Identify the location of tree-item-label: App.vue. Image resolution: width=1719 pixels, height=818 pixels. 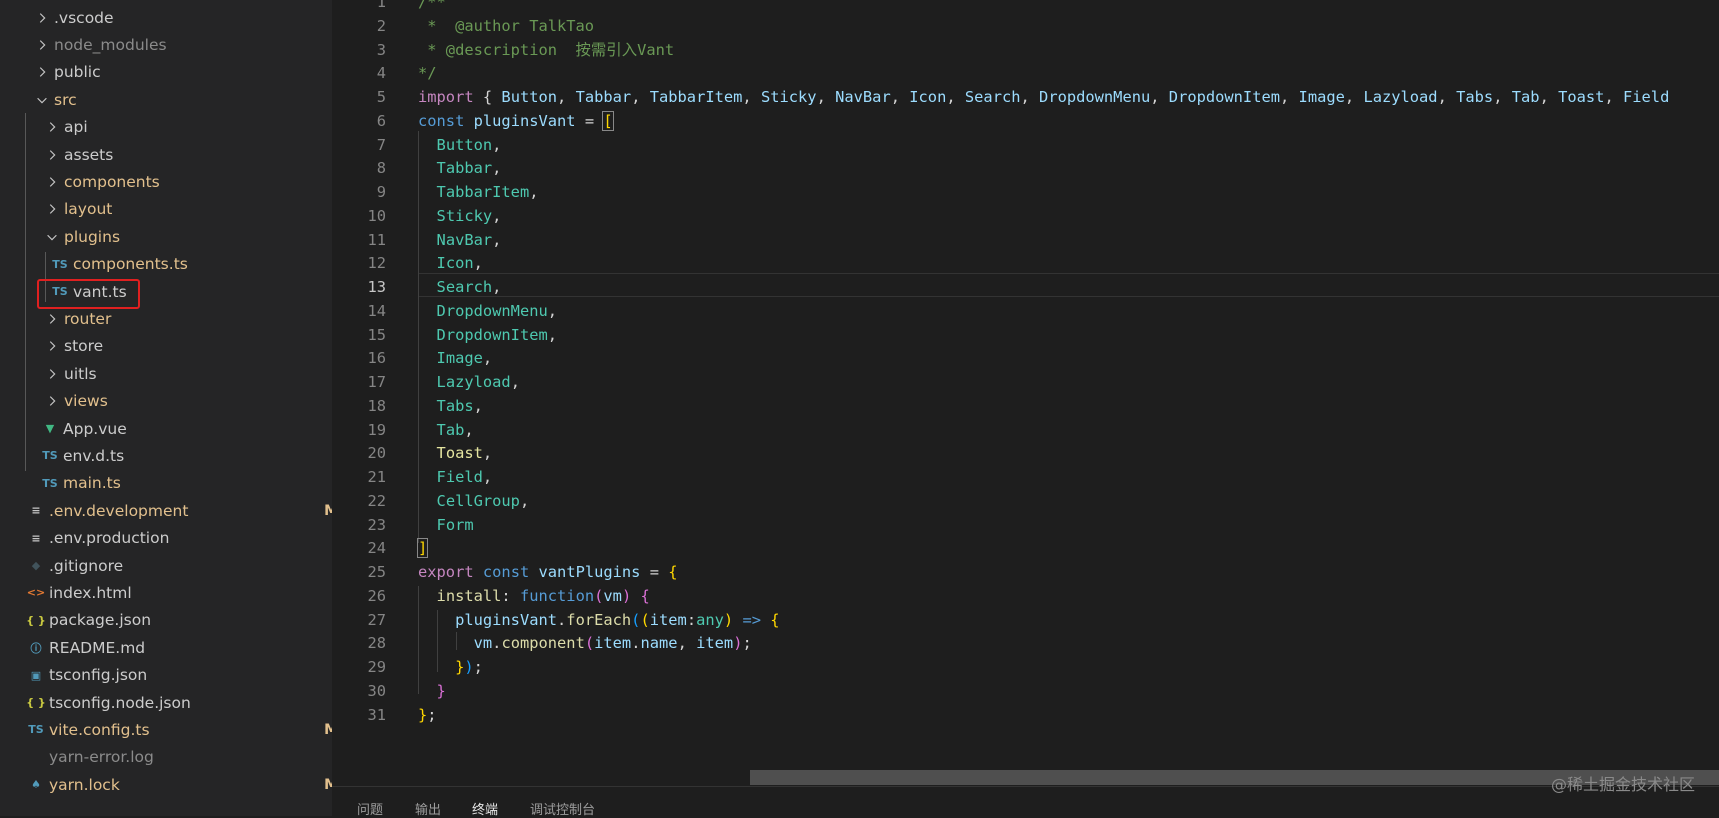
(95, 428).